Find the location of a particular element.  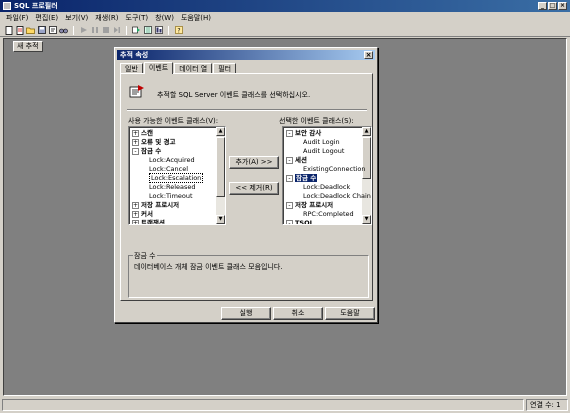

tree-event-item: Lock:Escalation is located at coordinates (176, 178).